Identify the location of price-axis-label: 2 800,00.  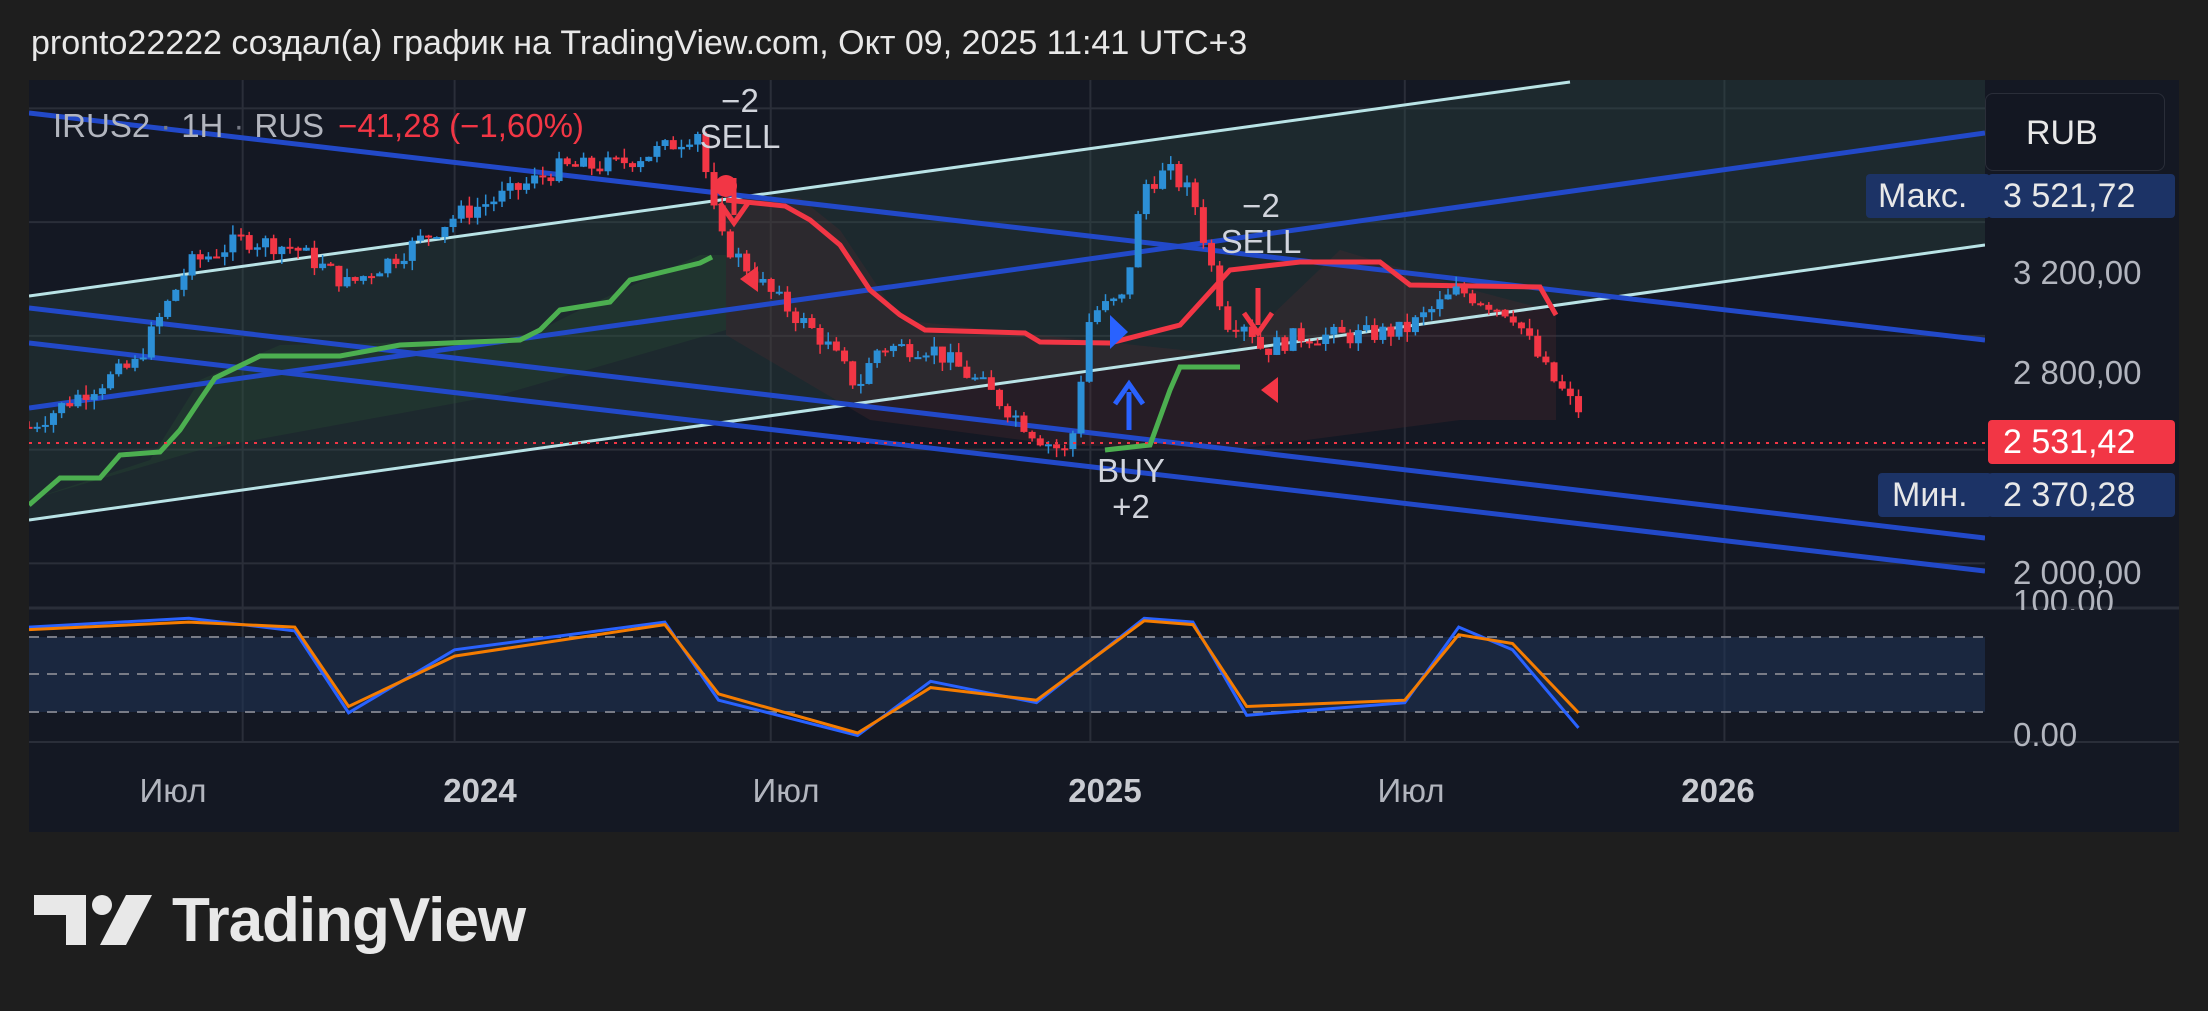
(2077, 372).